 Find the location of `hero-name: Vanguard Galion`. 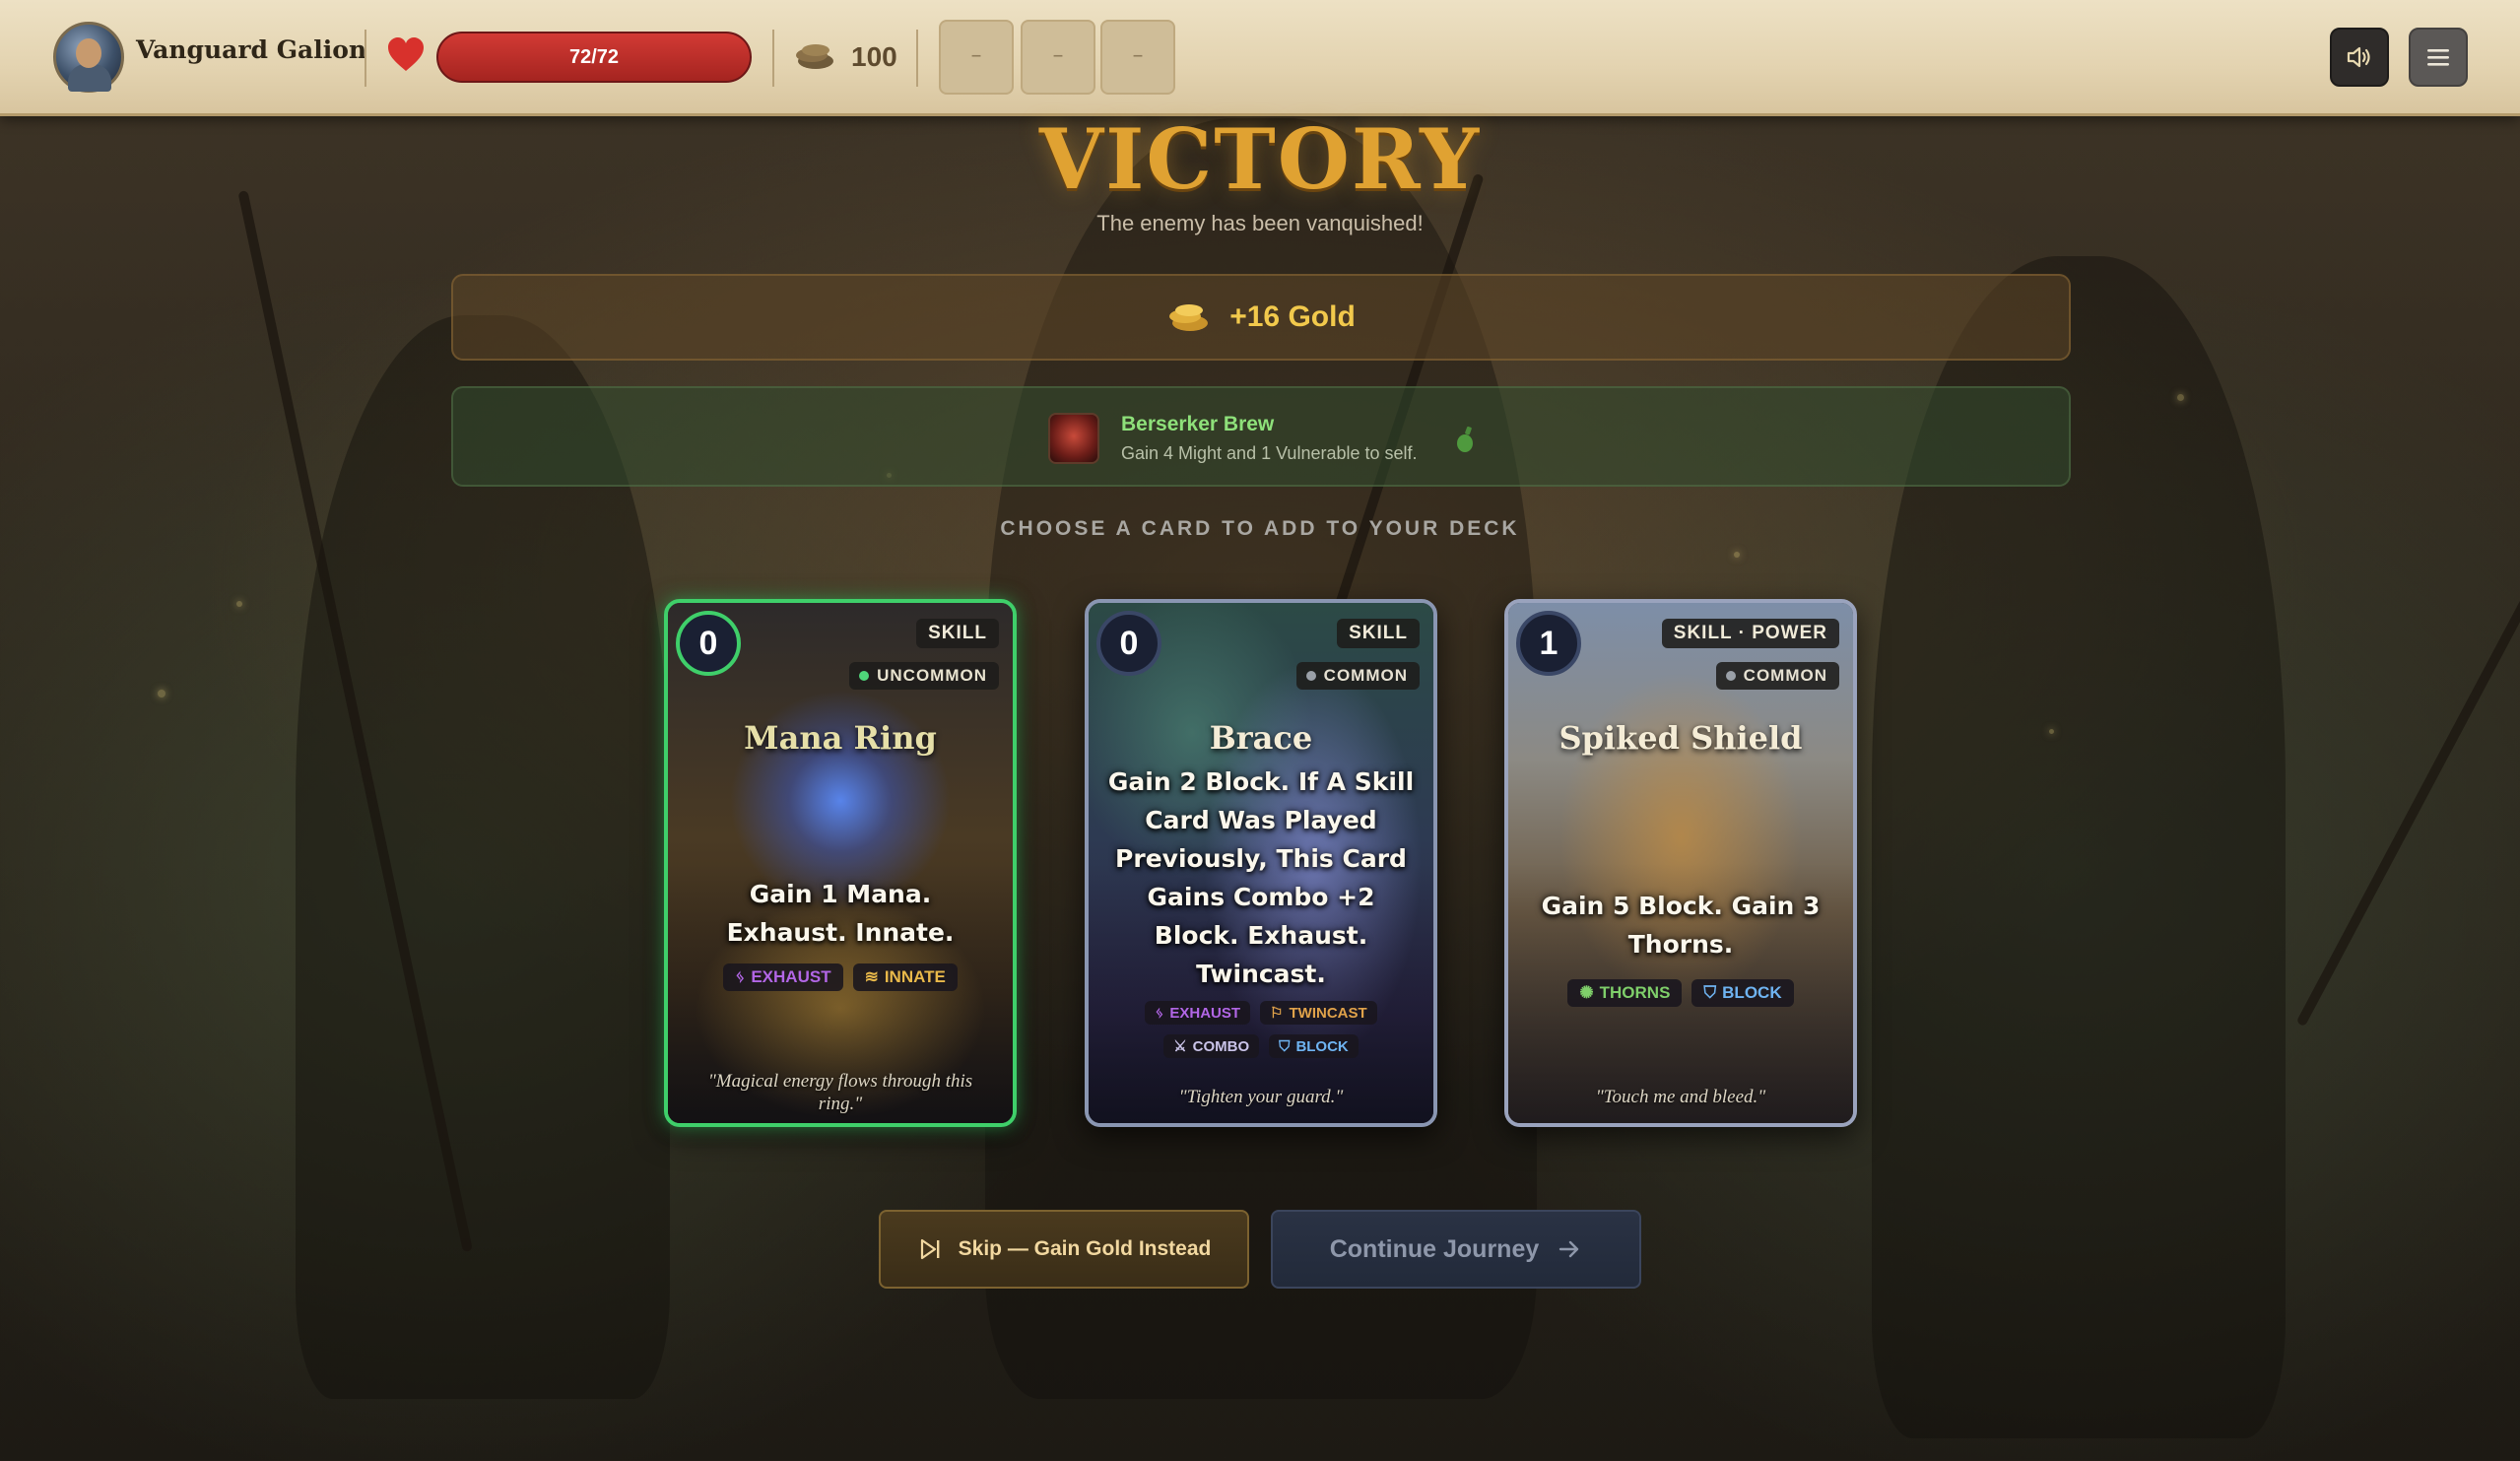

hero-name: Vanguard Galion is located at coordinates (251, 49).